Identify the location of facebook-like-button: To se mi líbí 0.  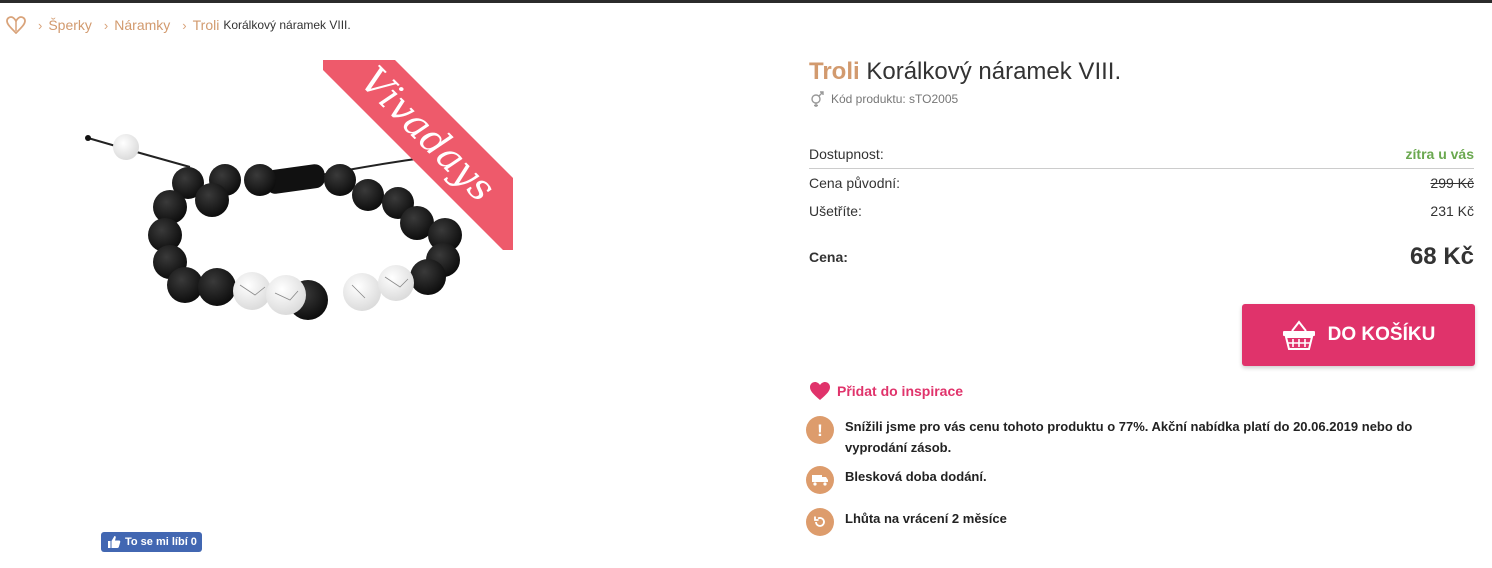
(151, 542).